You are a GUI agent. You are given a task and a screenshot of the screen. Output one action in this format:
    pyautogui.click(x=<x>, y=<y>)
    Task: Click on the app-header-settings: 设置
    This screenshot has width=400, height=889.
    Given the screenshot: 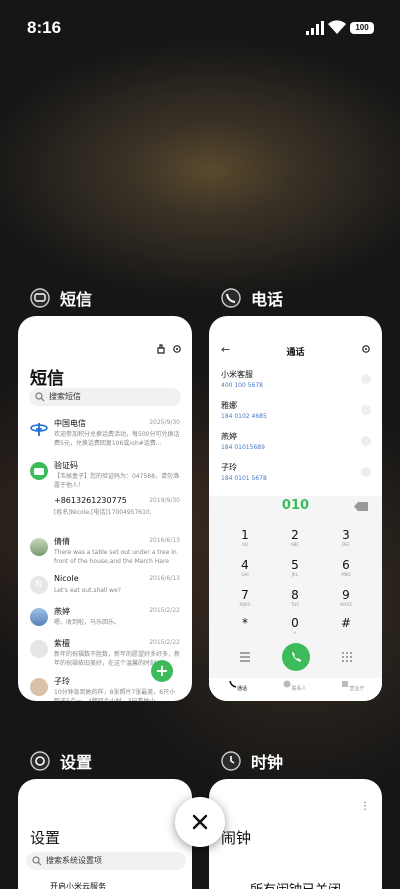 What is the action you would take?
    pyautogui.click(x=61, y=761)
    